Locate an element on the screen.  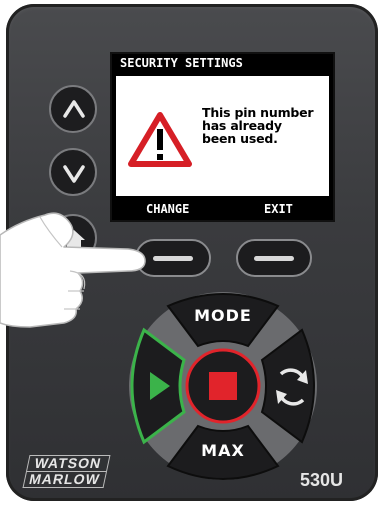
softkey-bar is located at coordinates (274, 258).